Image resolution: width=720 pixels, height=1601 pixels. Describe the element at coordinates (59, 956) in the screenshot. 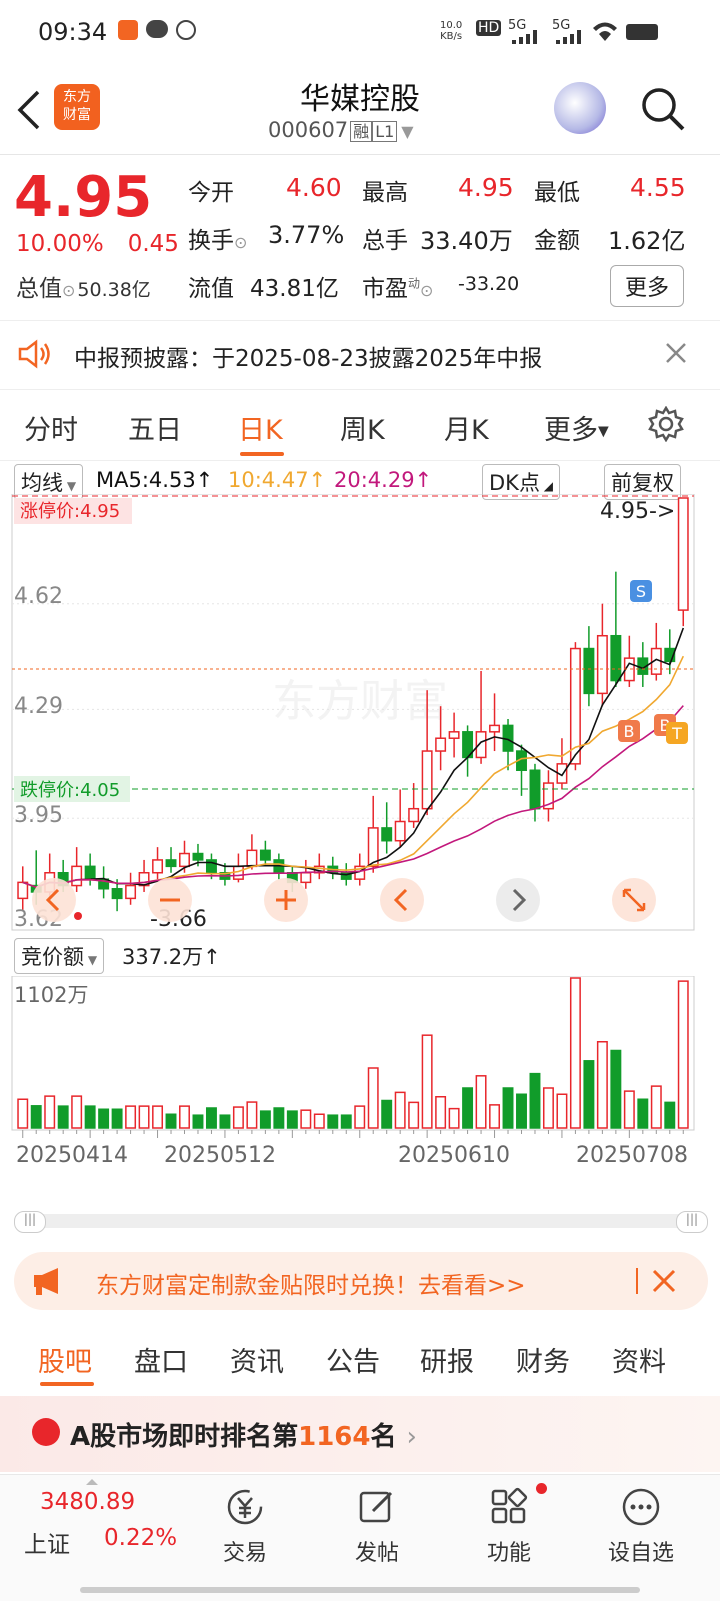

I see `volume-selector: 竞价额 ▼` at that location.